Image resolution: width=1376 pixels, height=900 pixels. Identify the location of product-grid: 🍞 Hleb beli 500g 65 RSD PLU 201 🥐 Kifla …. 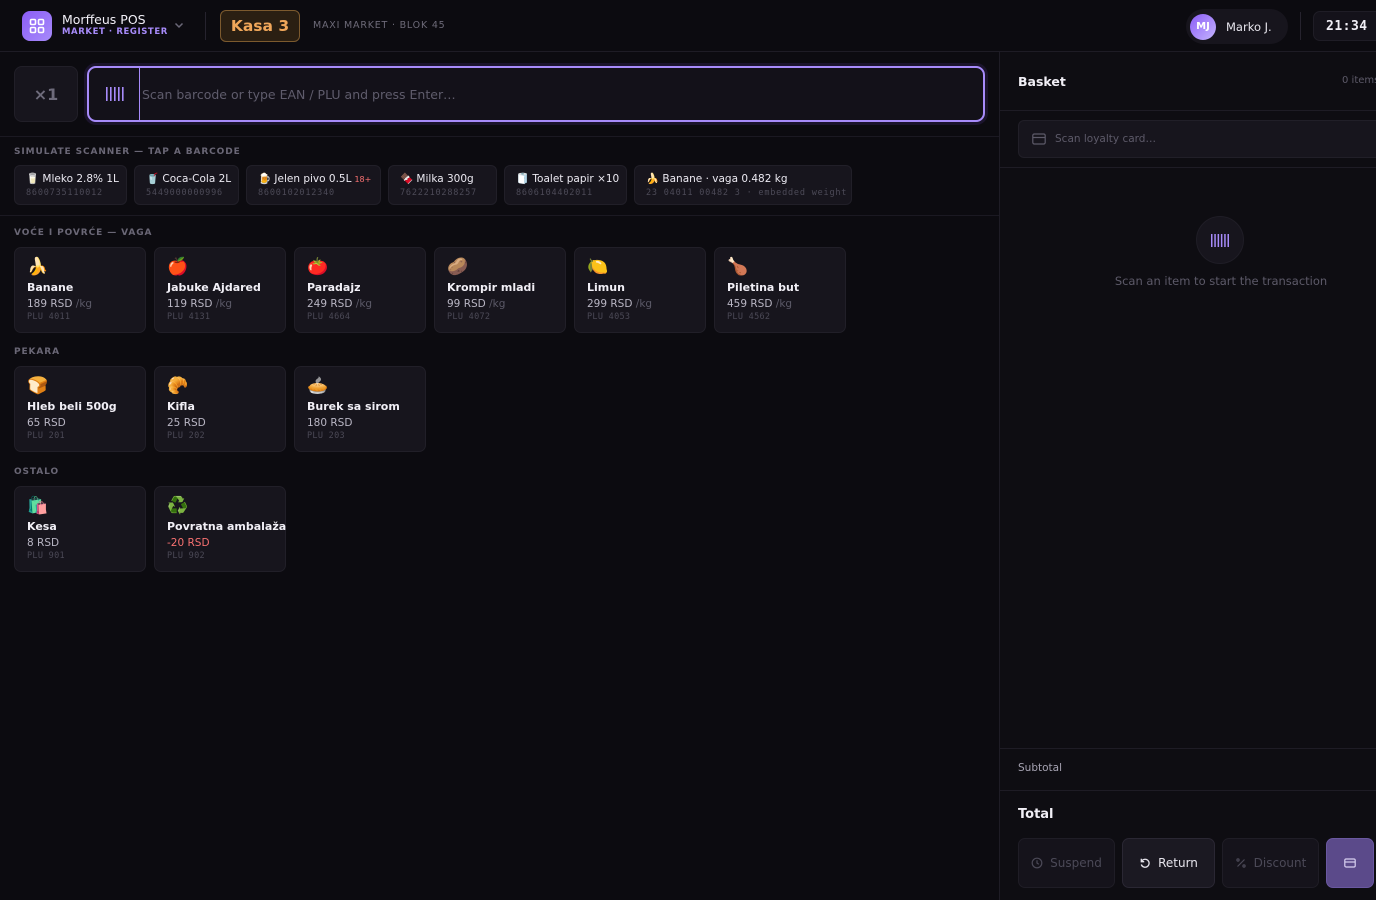
(220, 409).